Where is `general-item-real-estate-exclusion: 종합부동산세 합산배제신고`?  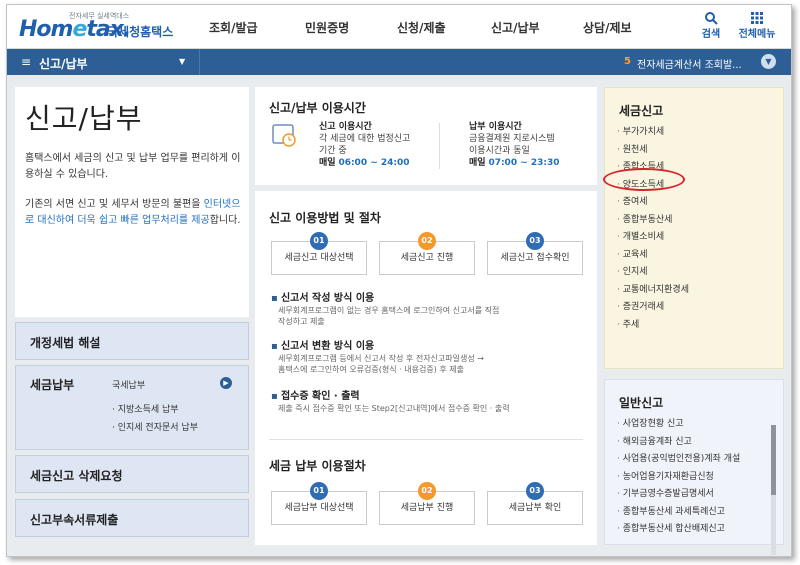 general-item-real-estate-exclusion: 종합부동산세 합산배제신고 is located at coordinates (678, 530).